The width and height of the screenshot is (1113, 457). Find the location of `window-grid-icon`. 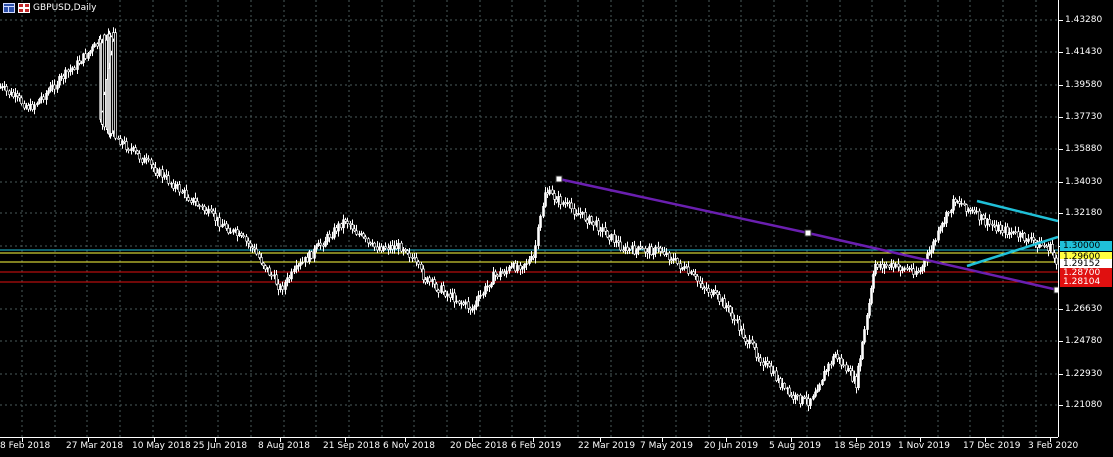

window-grid-icon is located at coordinates (9, 8).